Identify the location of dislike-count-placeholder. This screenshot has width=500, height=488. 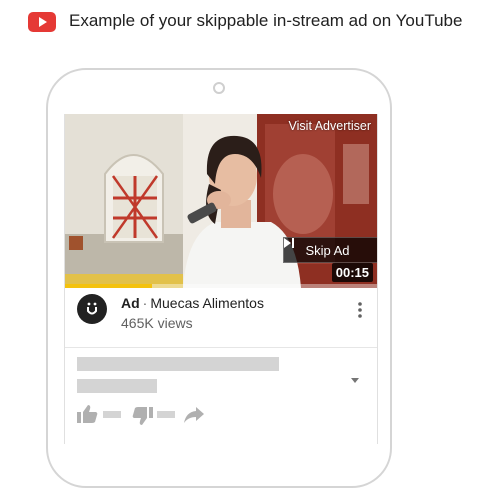
(166, 414).